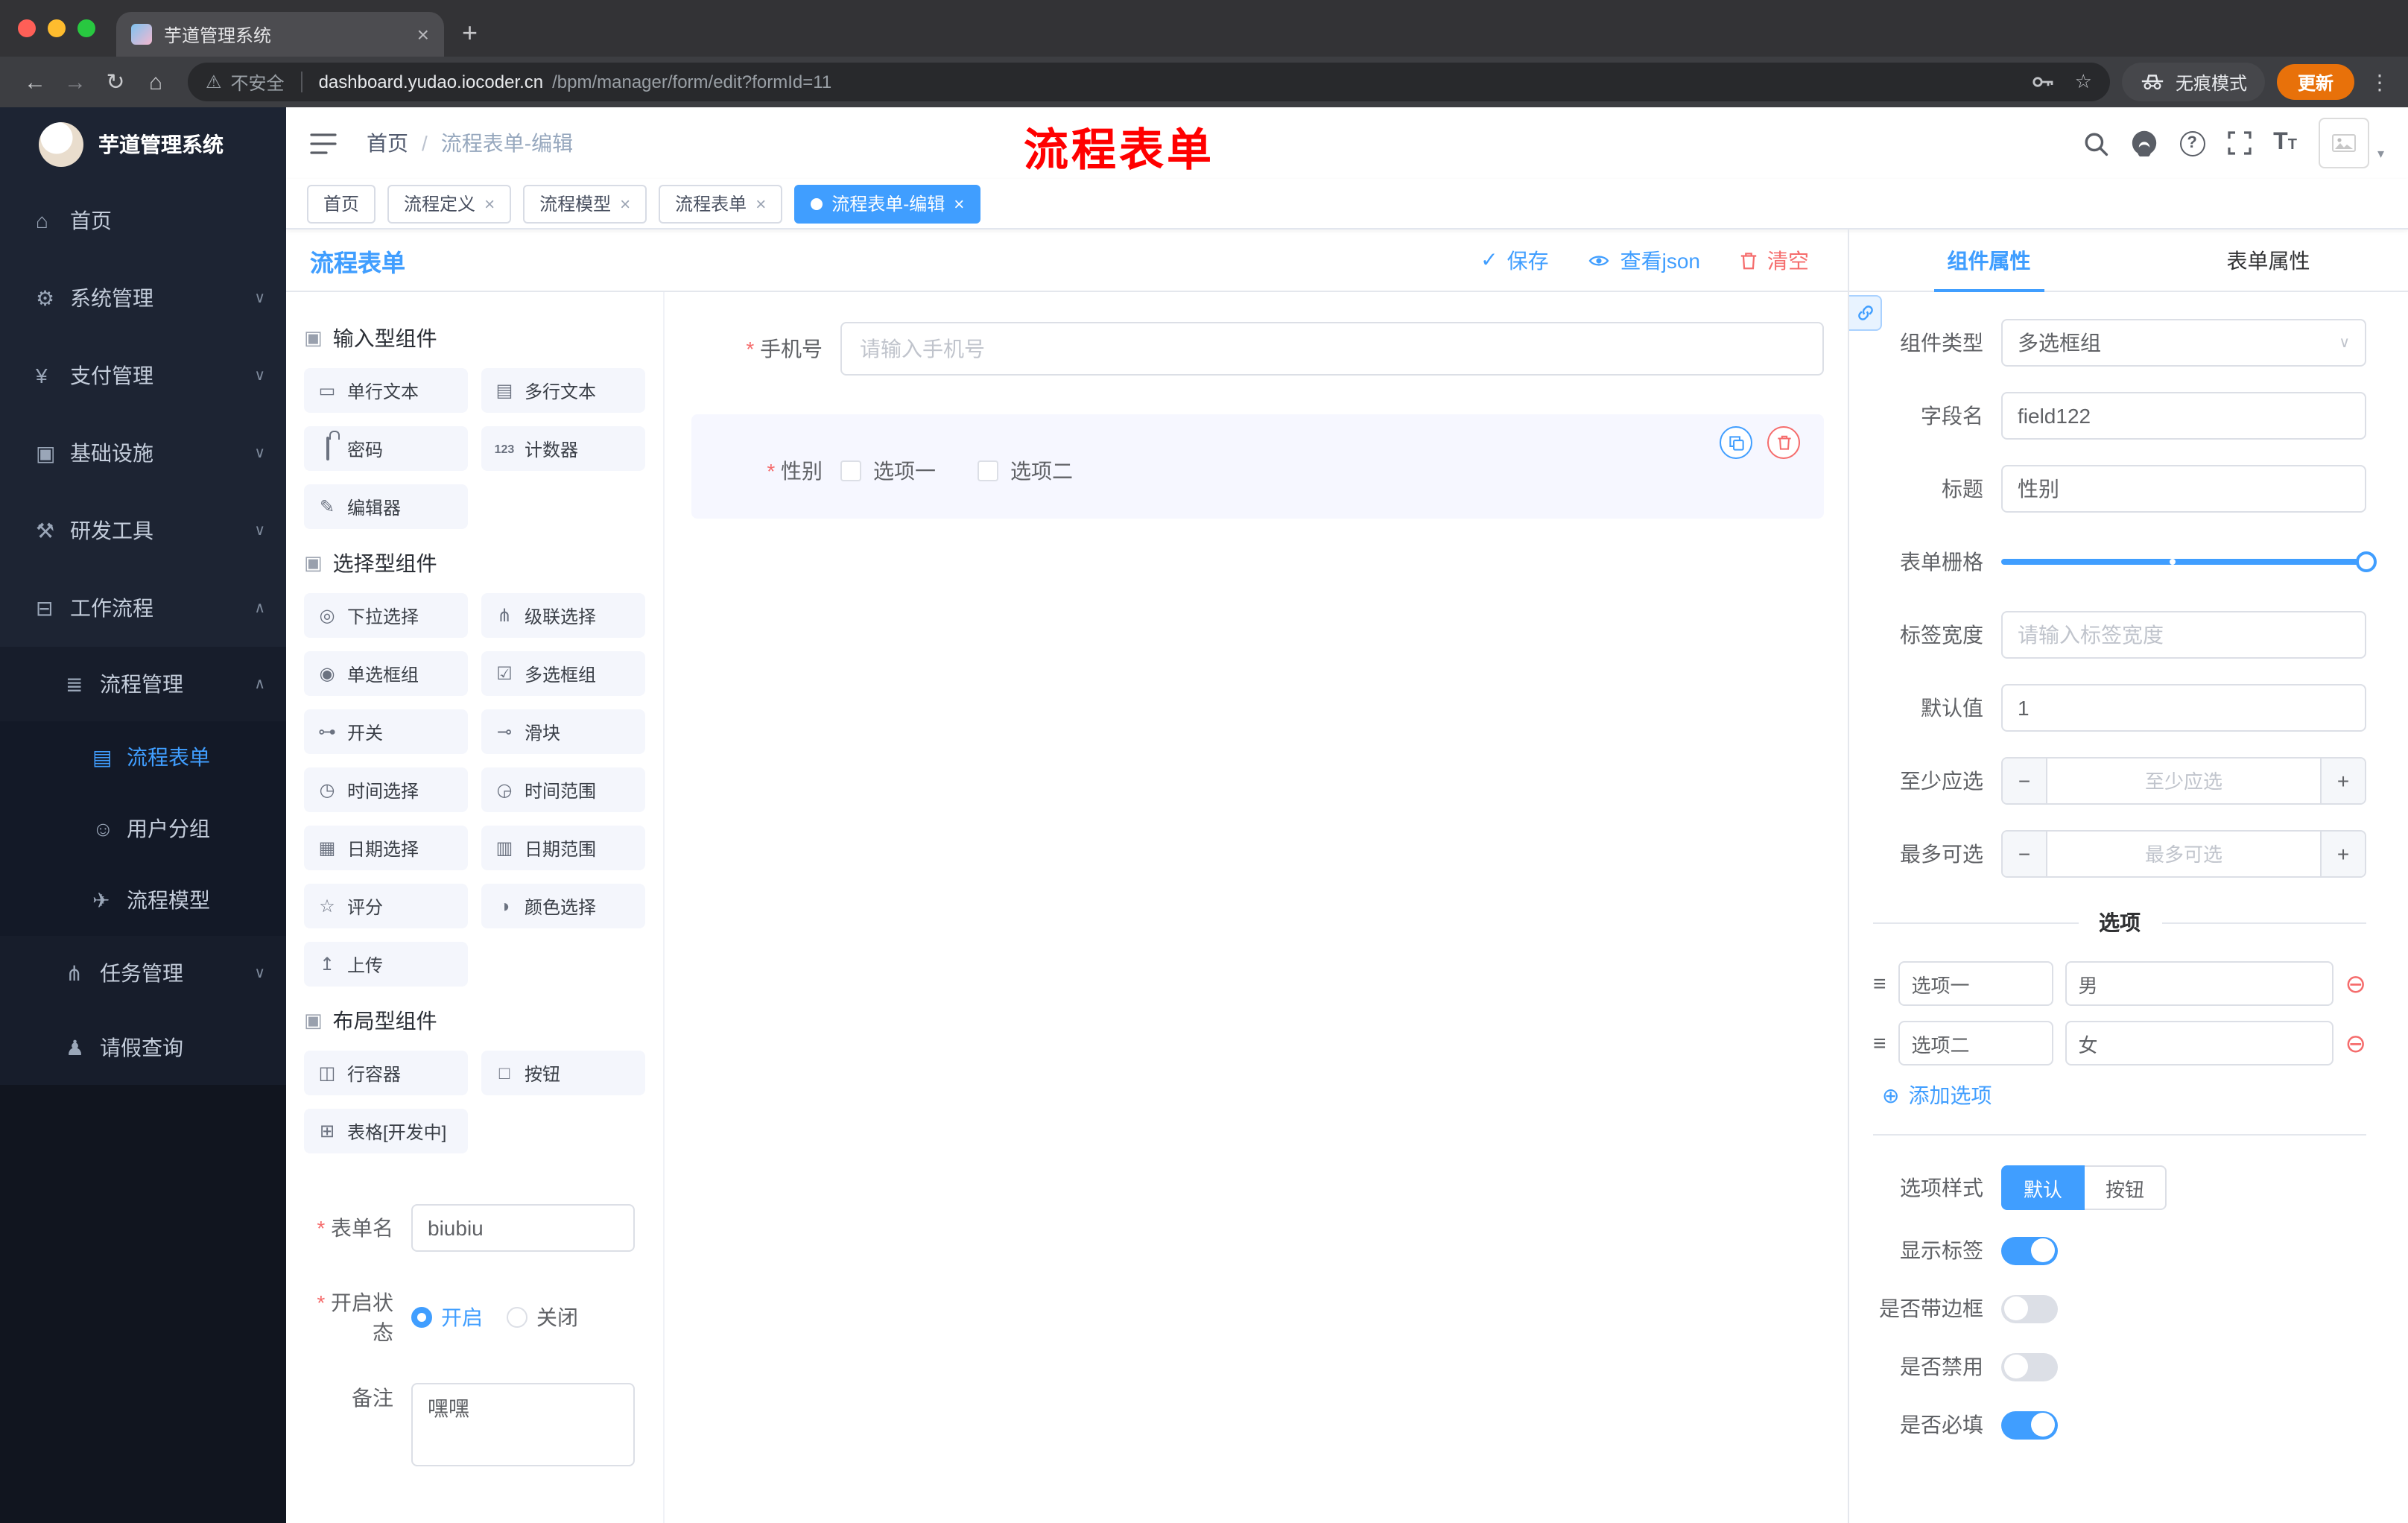 The height and width of the screenshot is (1523, 2408). What do you see at coordinates (386, 1073) in the screenshot?
I see `palette-item-row-container: ◫ 行容器` at bounding box center [386, 1073].